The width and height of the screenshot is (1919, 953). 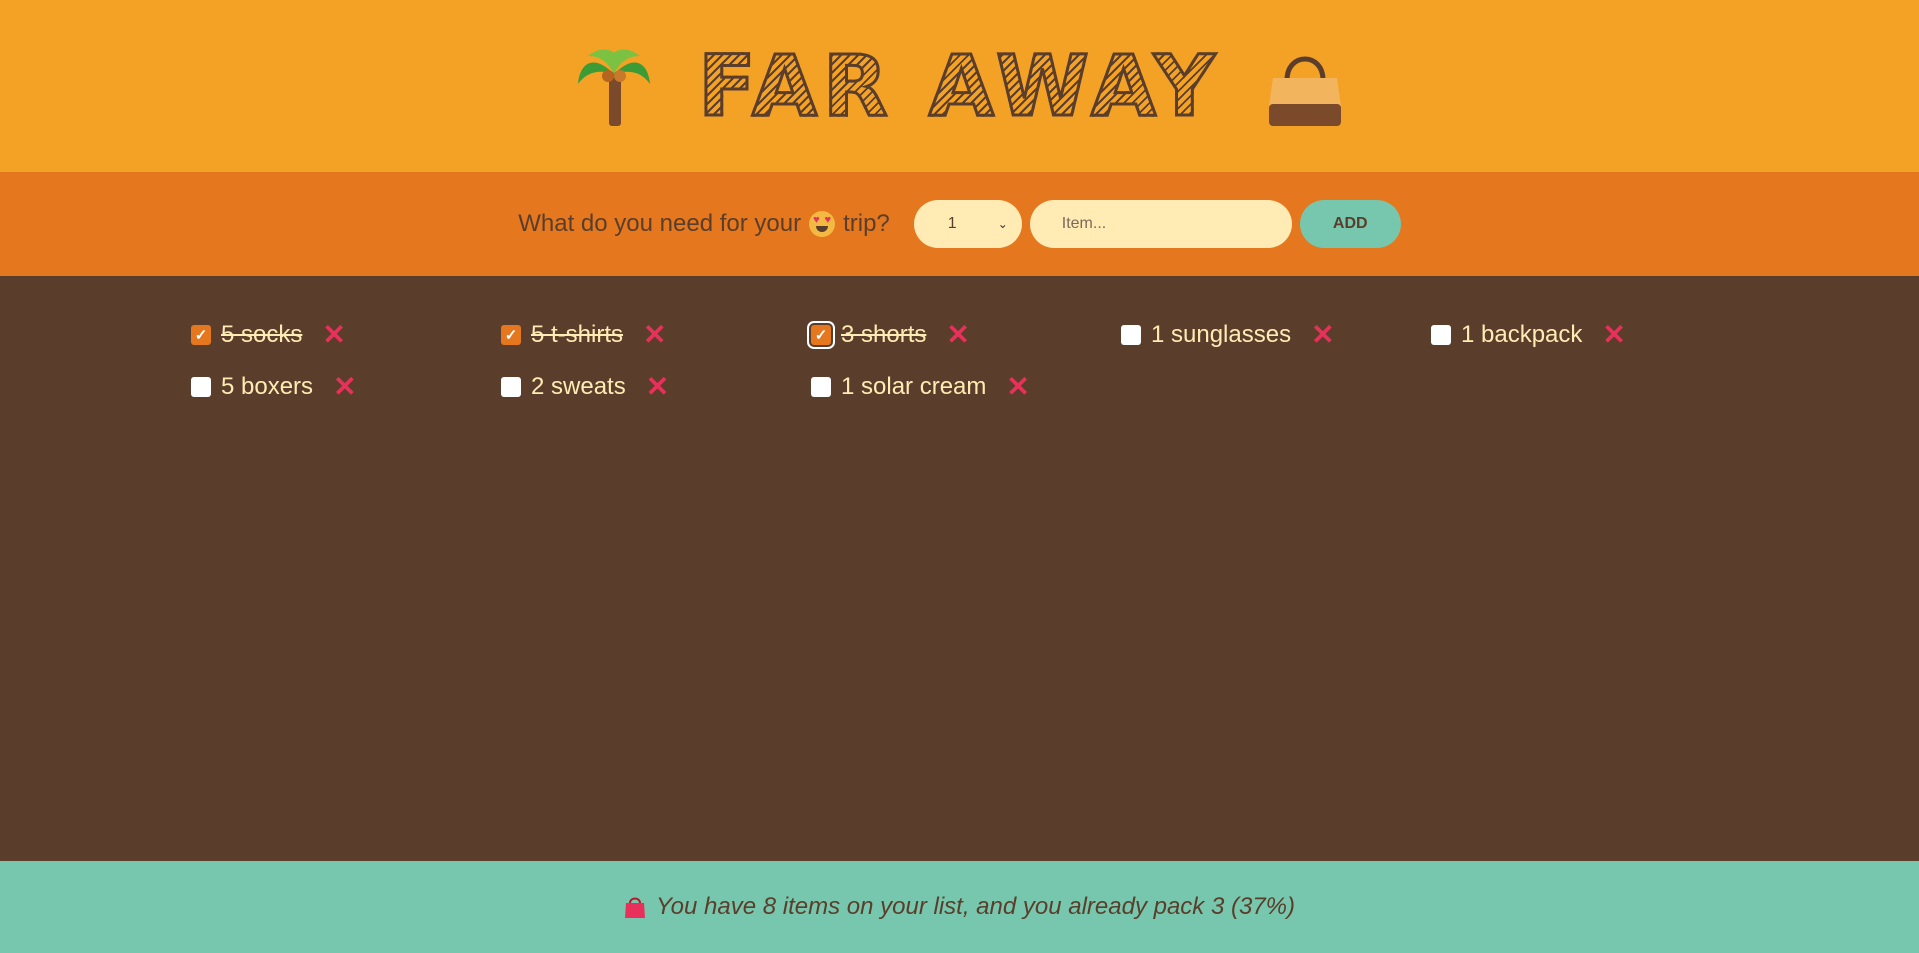 I want to click on list-item: 1 solar cream ✕, so click(x=966, y=387).